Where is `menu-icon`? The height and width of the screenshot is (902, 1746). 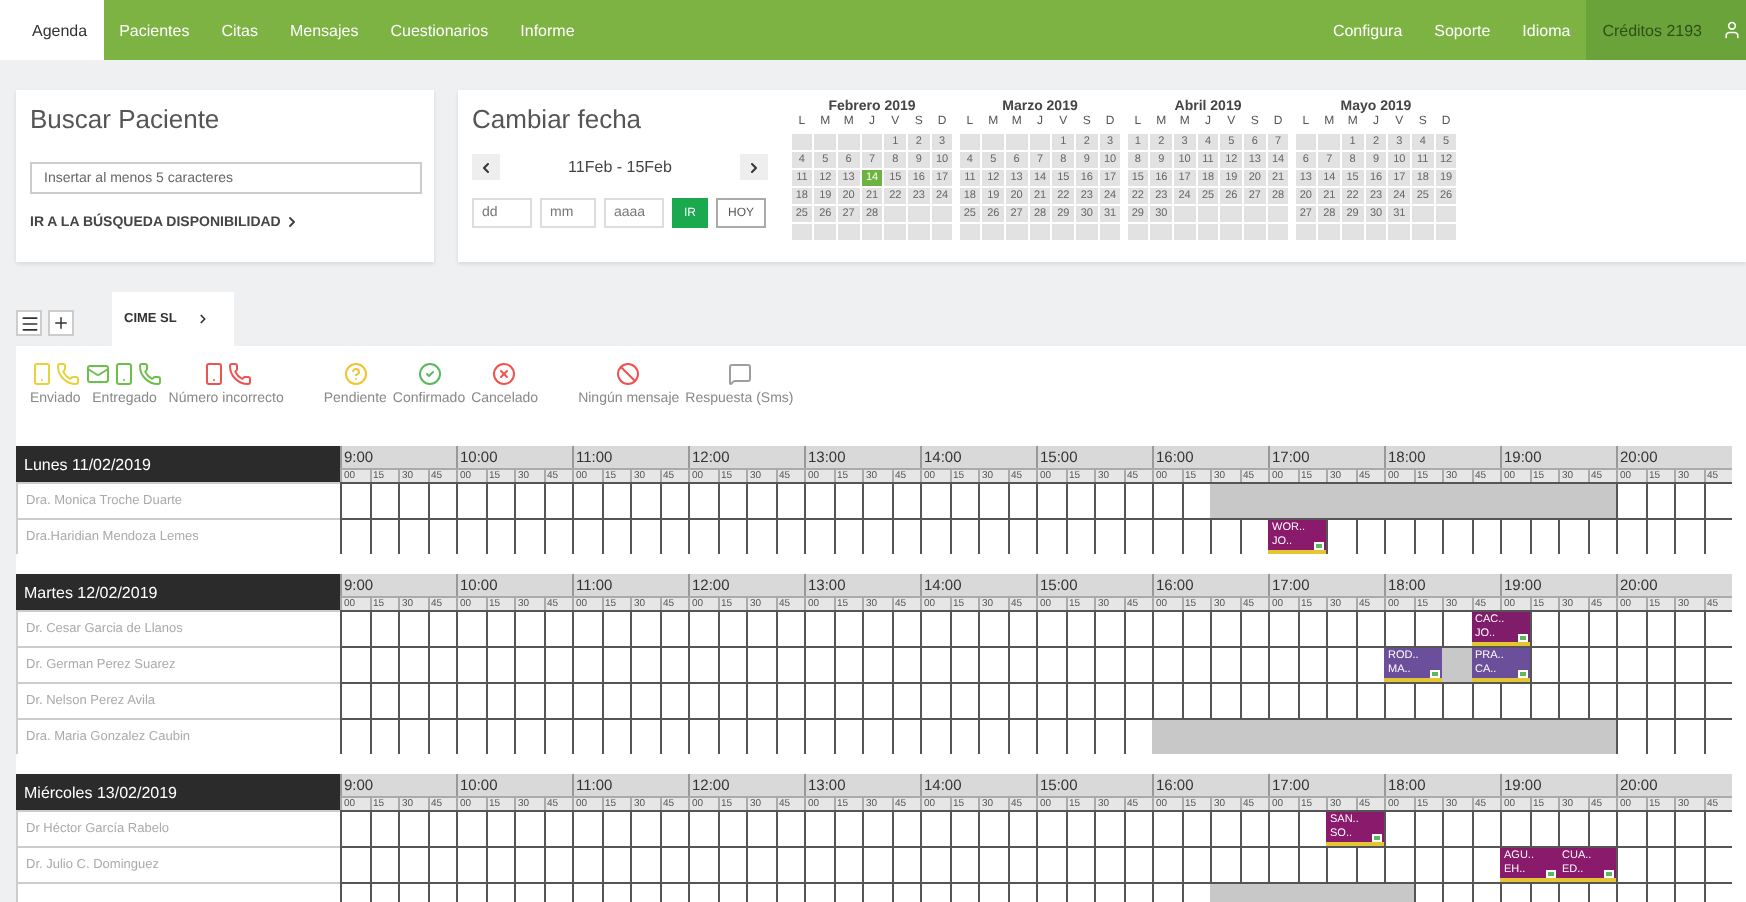
menu-icon is located at coordinates (29, 323).